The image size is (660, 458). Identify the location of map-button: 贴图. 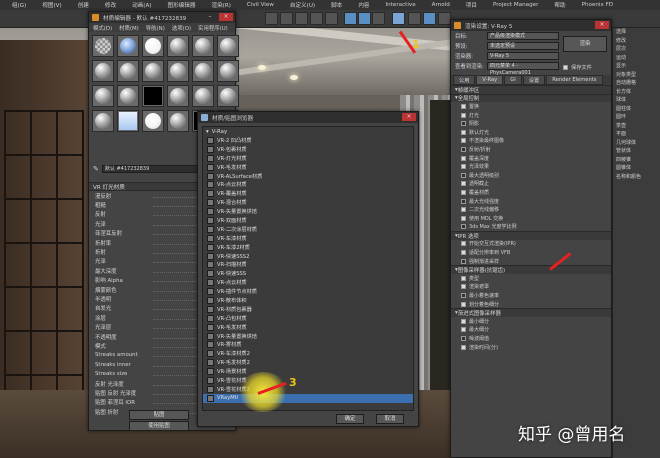
(159, 415).